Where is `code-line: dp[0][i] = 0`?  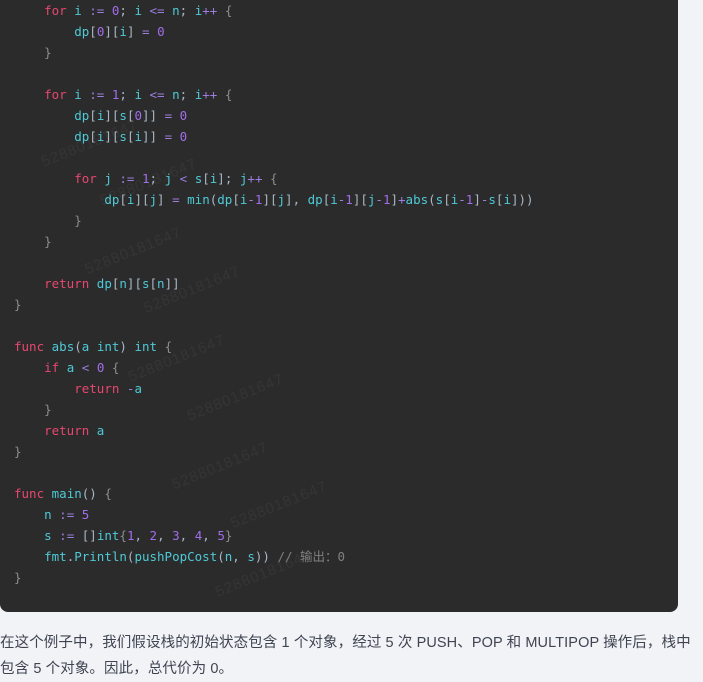 code-line: dp[0][i] = 0 is located at coordinates (119, 31).